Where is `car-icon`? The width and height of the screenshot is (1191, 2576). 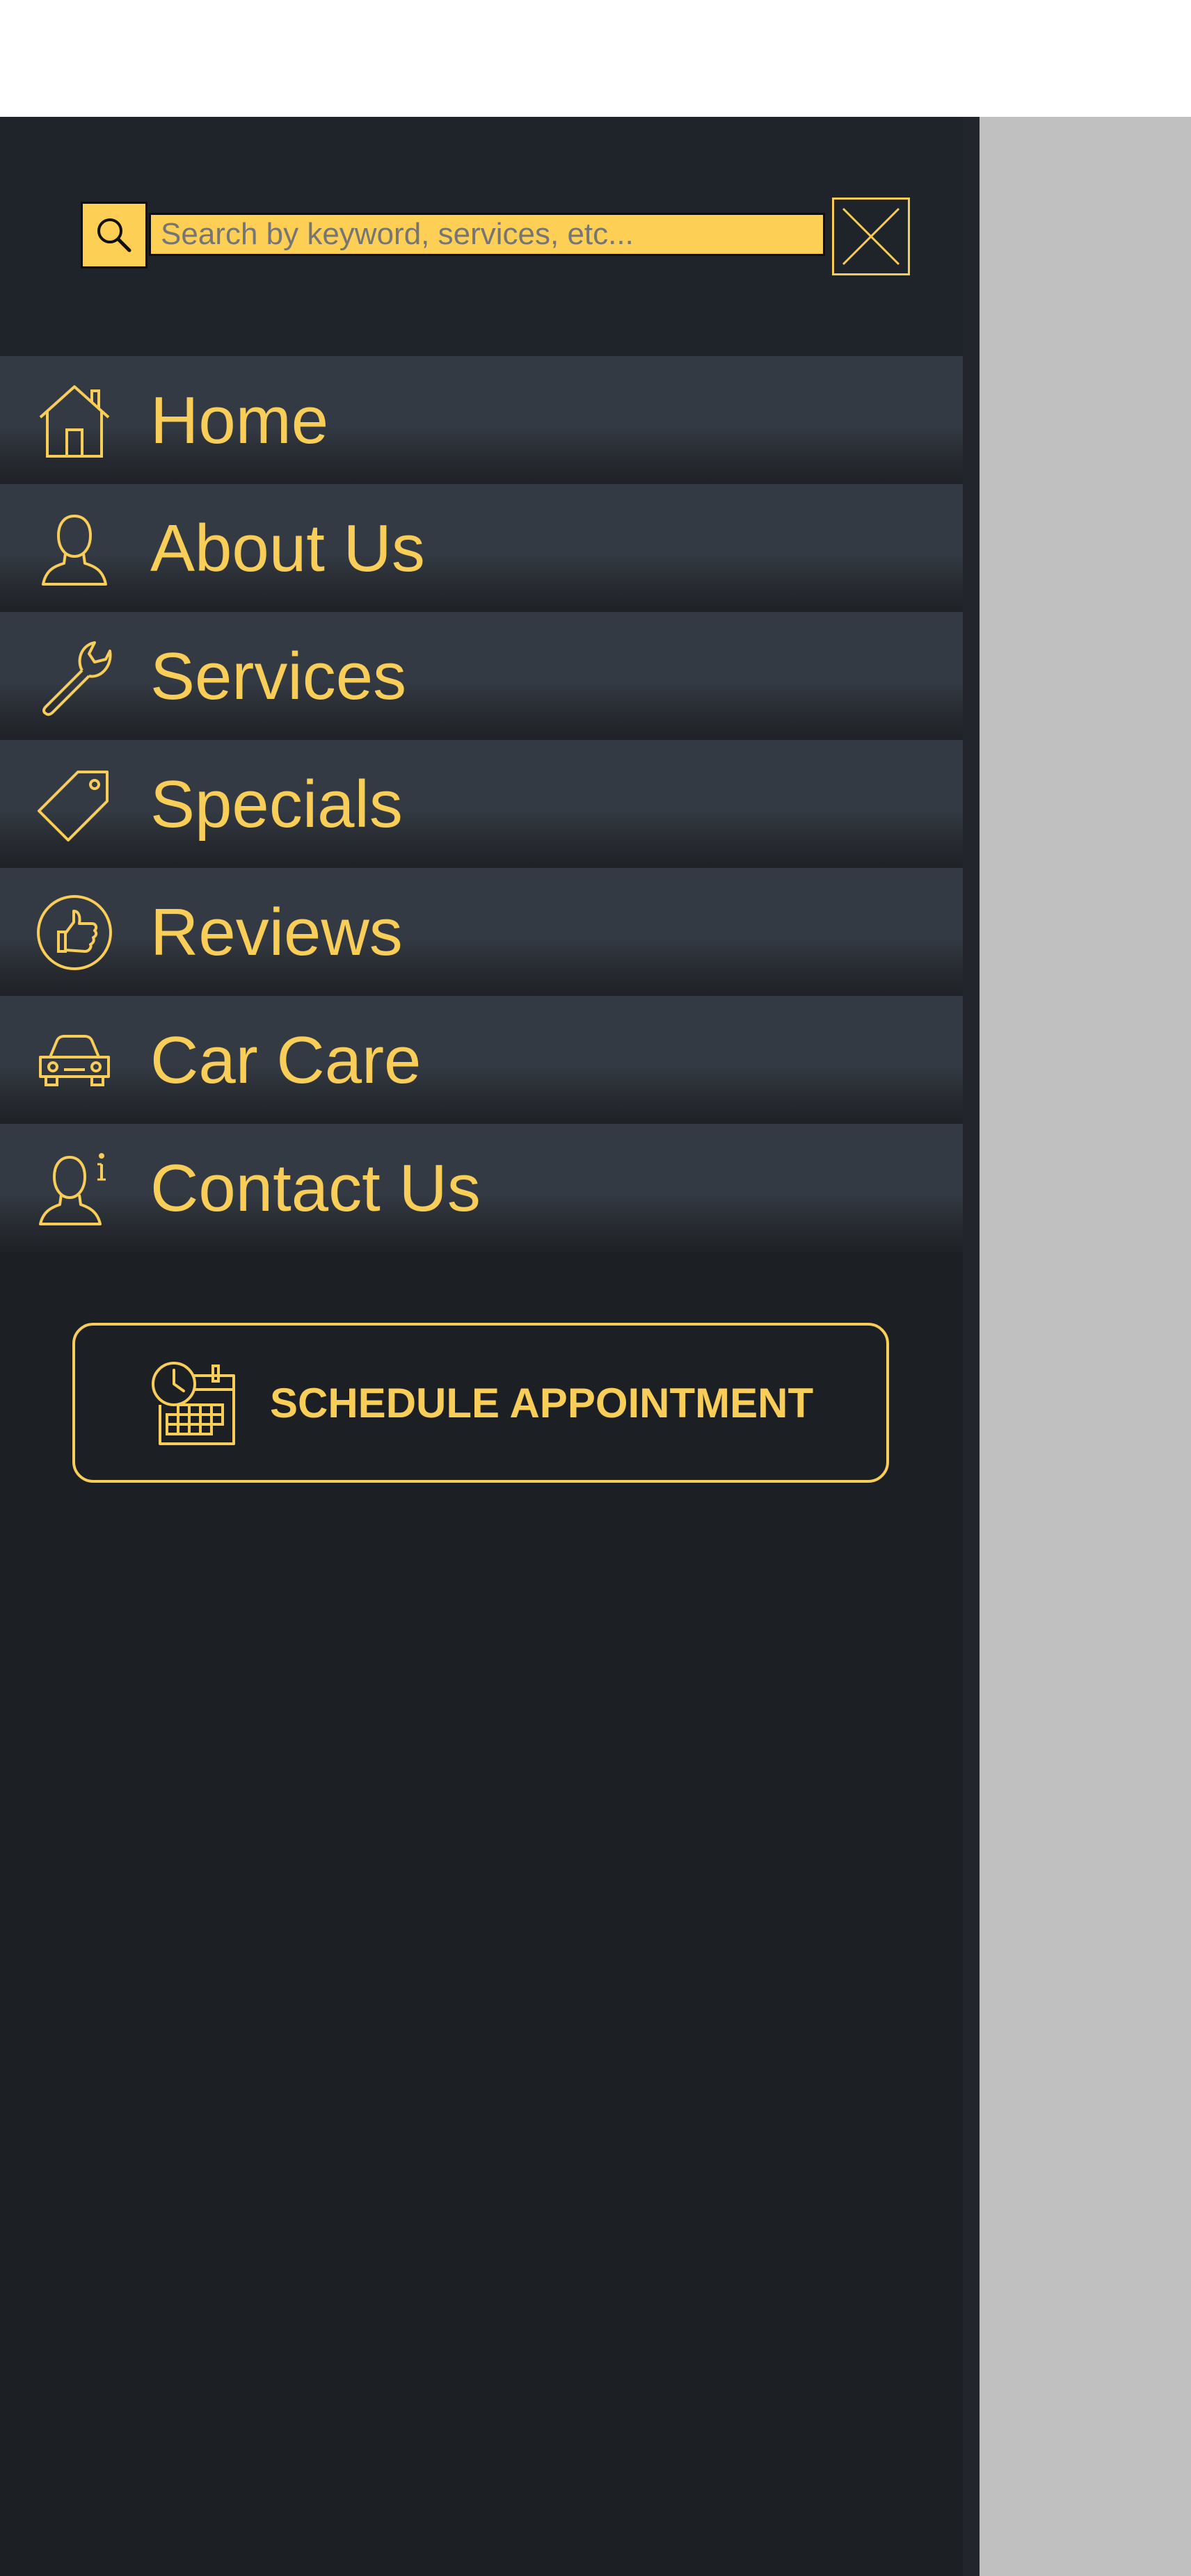
car-icon is located at coordinates (74, 1060).